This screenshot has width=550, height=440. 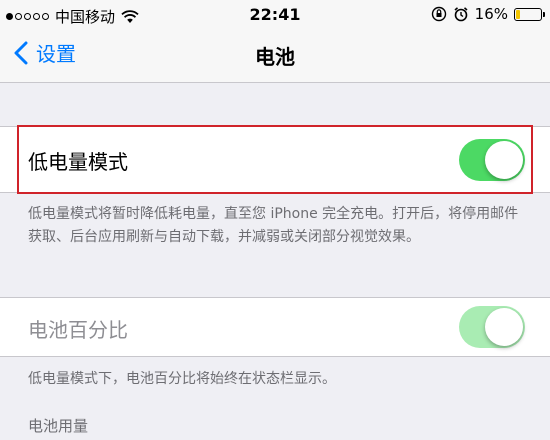 What do you see at coordinates (529, 14) in the screenshot?
I see `battery-icon` at bounding box center [529, 14].